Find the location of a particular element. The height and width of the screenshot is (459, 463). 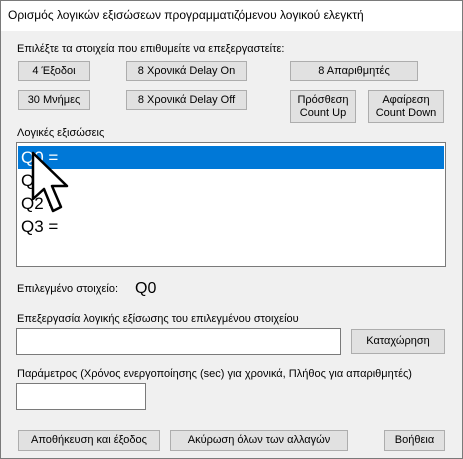

equation-edit-input is located at coordinates (178, 341).